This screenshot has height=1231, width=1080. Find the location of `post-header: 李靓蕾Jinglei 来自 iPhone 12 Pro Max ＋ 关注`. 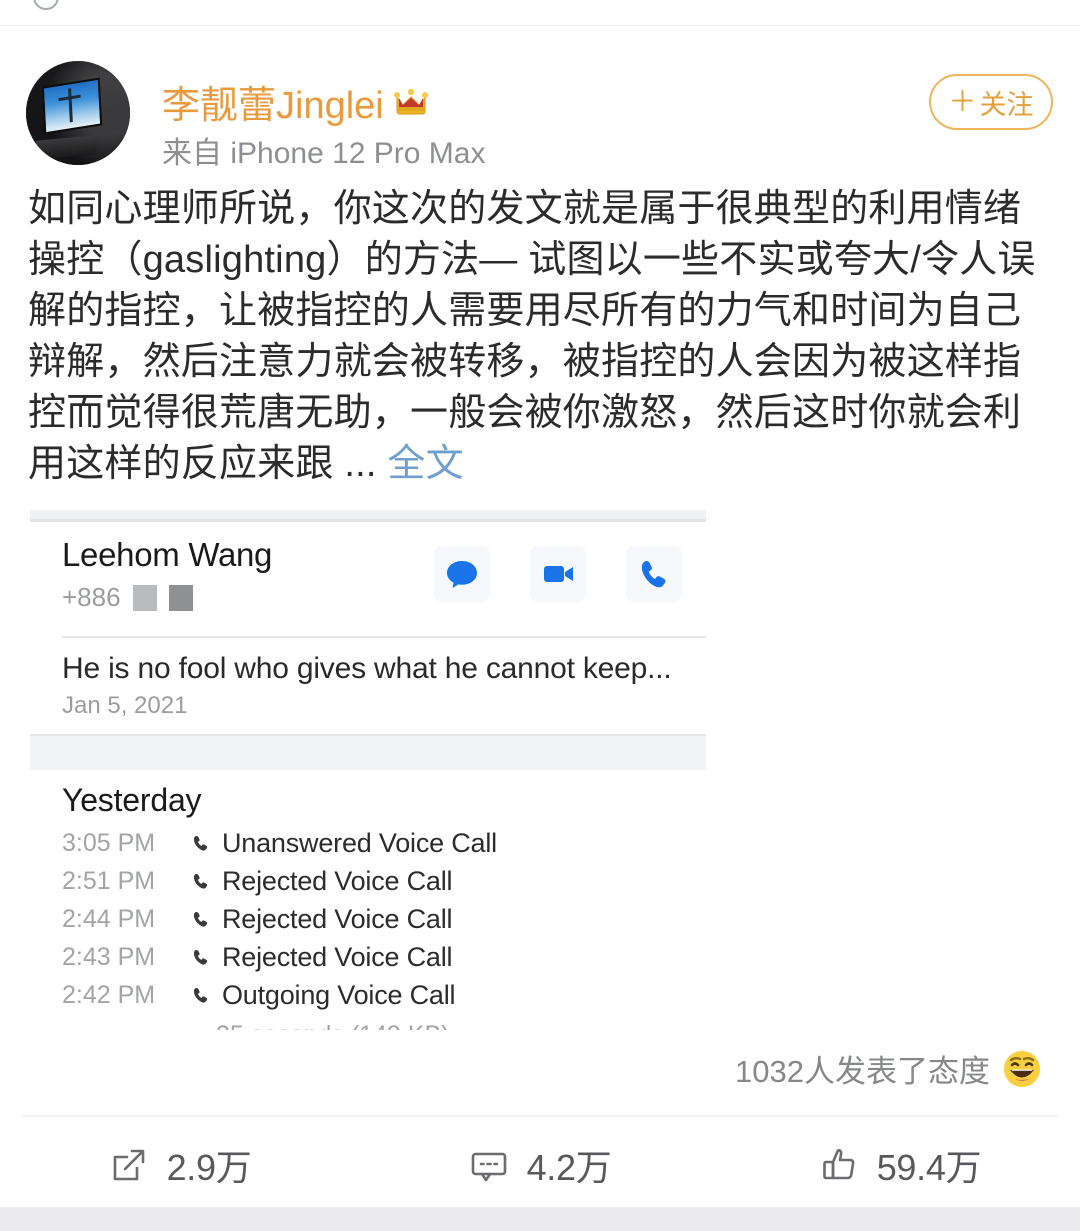

post-header: 李靓蕾Jinglei 来自 iPhone 12 Pro Max ＋ 关注 is located at coordinates (540, 112).